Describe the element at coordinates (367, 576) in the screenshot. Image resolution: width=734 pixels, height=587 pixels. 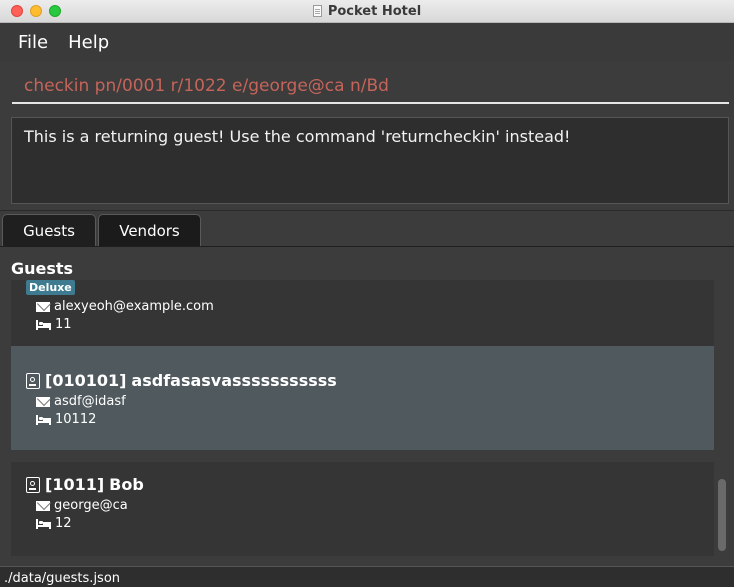
I see `status-bar: ./data/guests.json` at that location.